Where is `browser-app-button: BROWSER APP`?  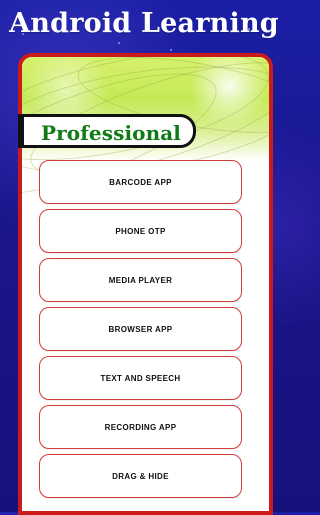 browser-app-button: BROWSER APP is located at coordinates (140, 329).